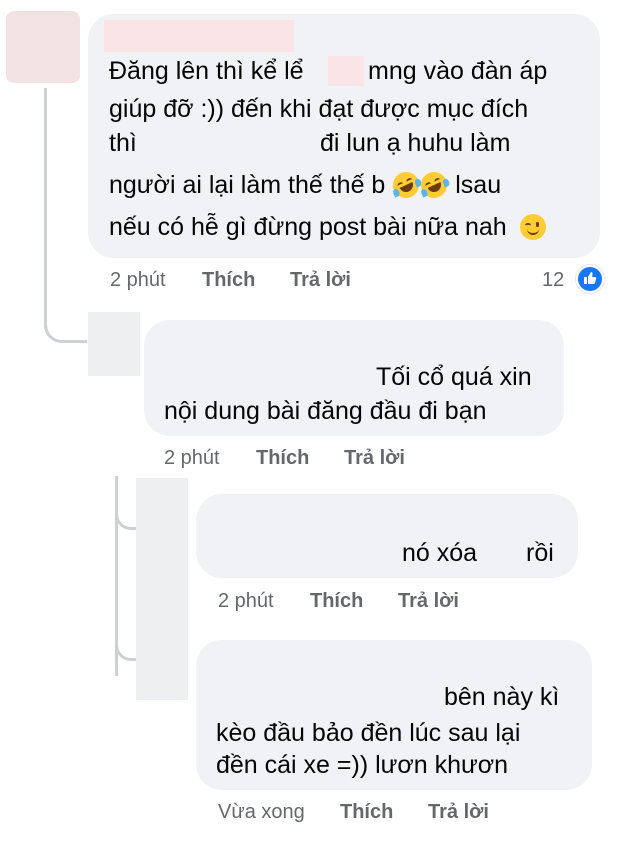 Image resolution: width=620 pixels, height=844 pixels. What do you see at coordinates (199, 36) in the screenshot?
I see `author-name-redacted` at bounding box center [199, 36].